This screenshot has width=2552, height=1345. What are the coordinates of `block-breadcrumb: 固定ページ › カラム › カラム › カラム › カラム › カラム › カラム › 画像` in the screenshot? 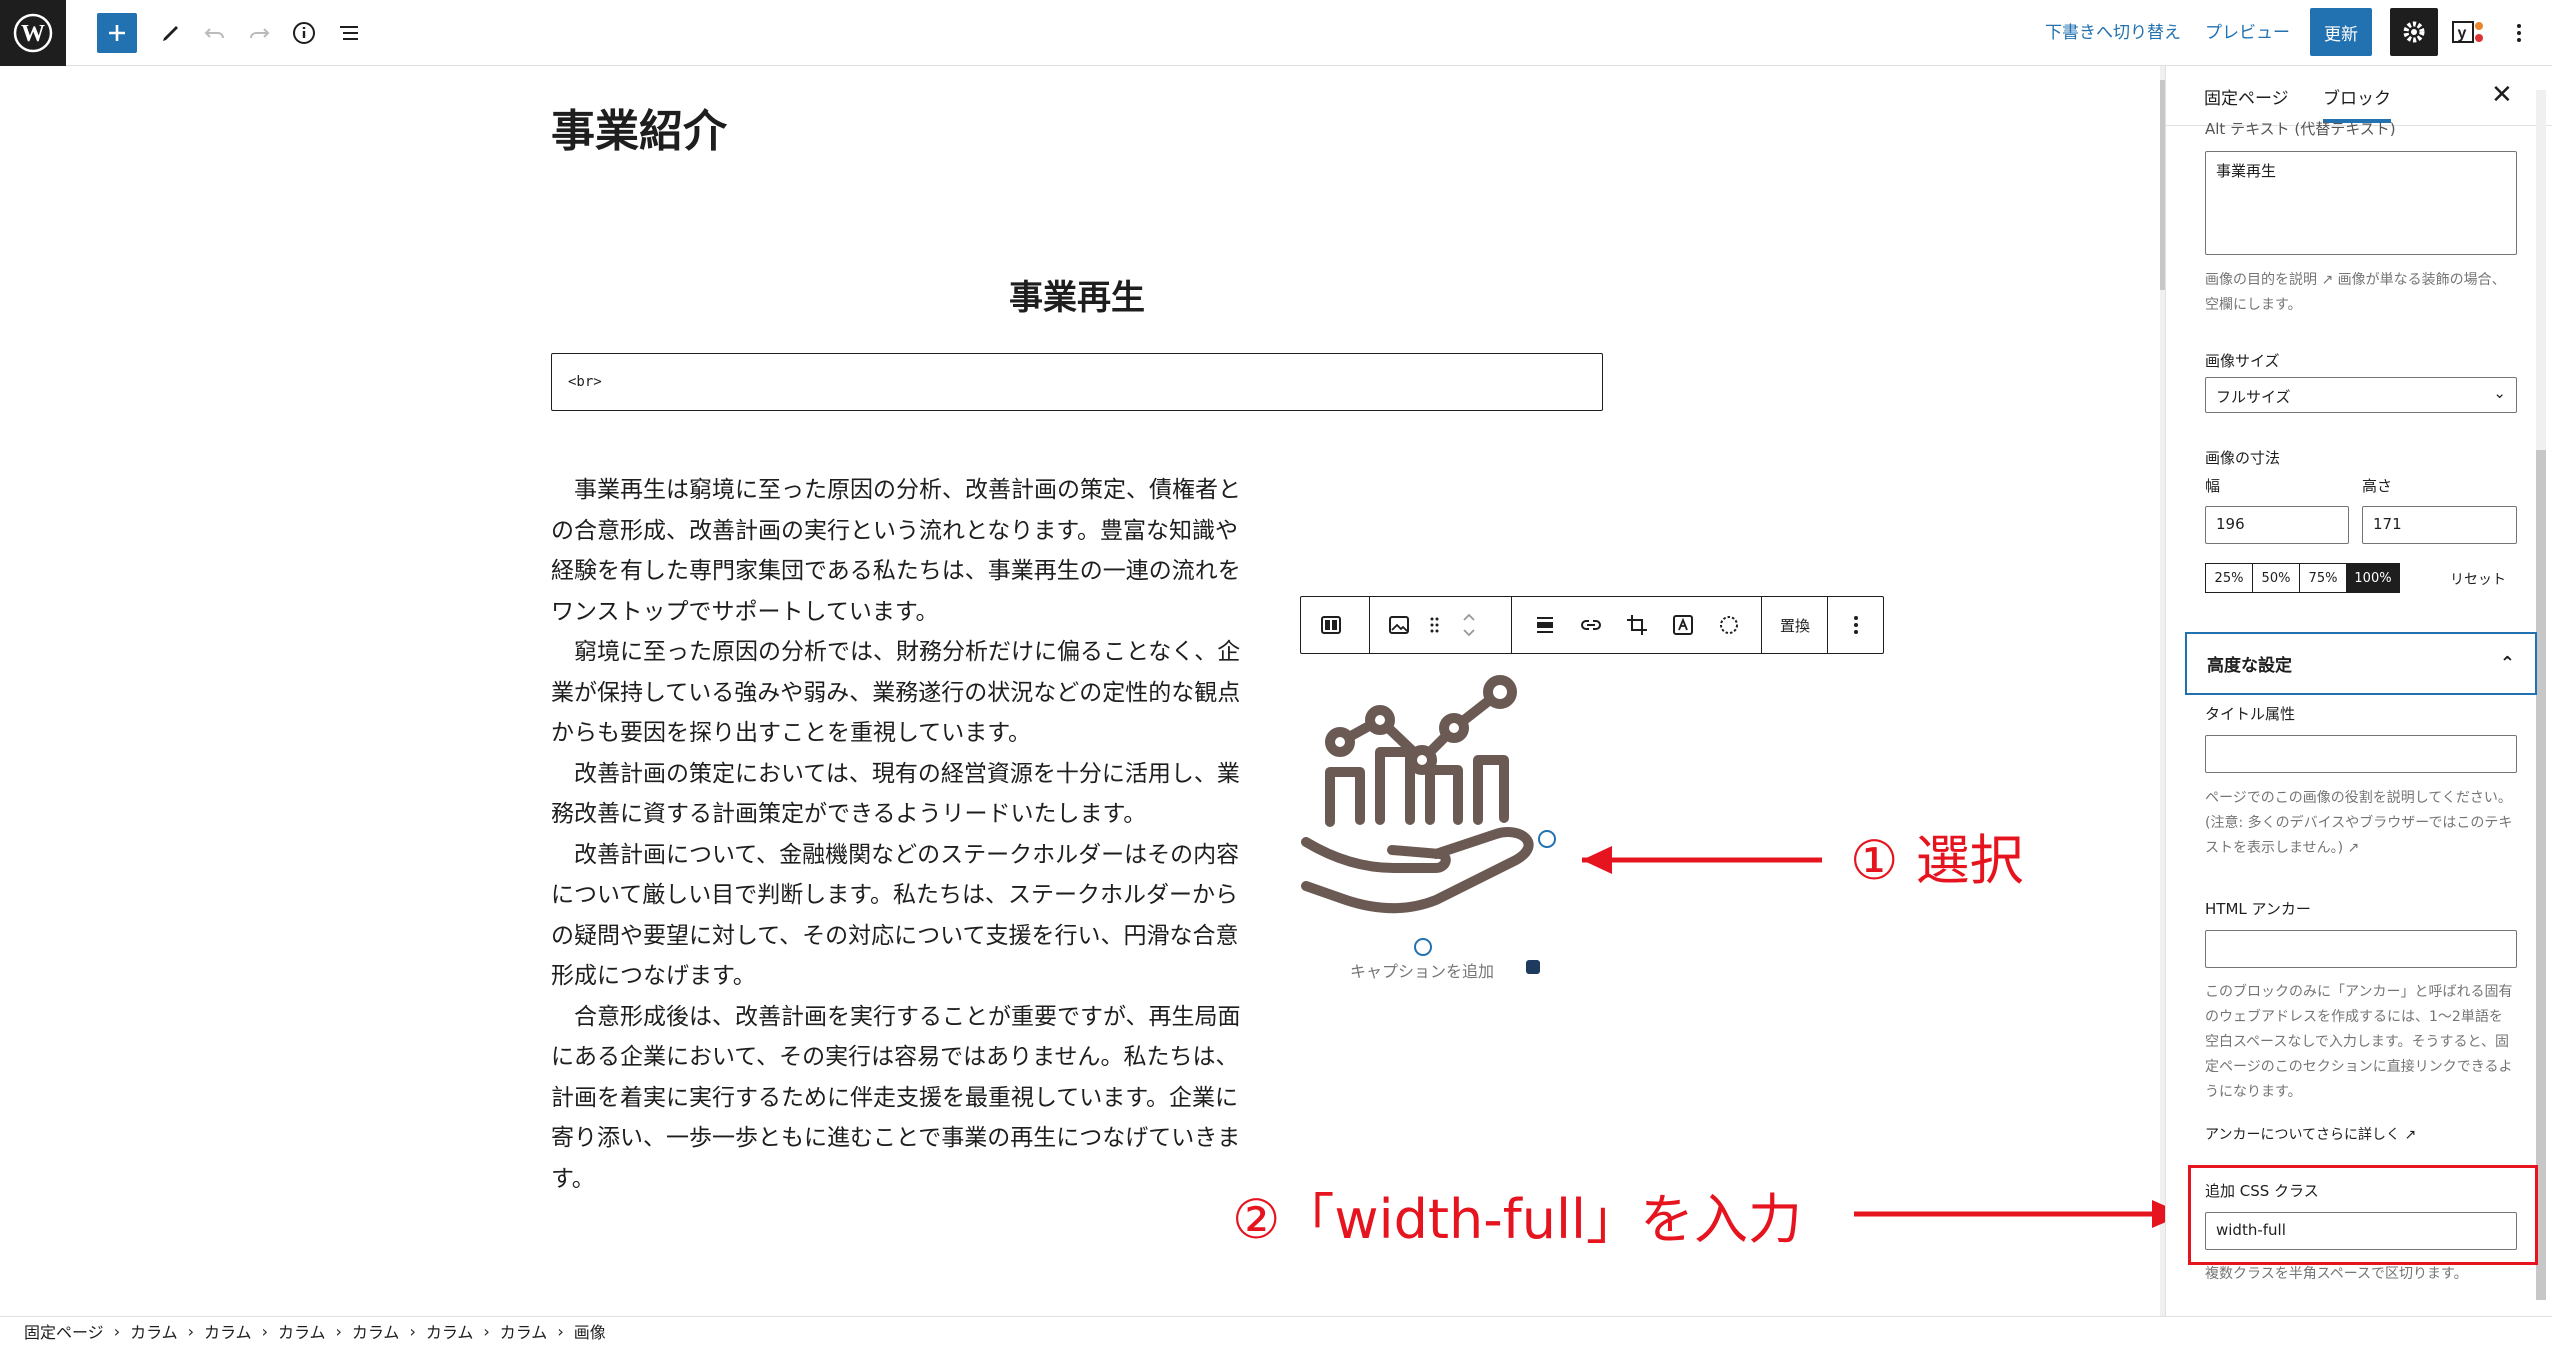 It's located at (1276, 1330).